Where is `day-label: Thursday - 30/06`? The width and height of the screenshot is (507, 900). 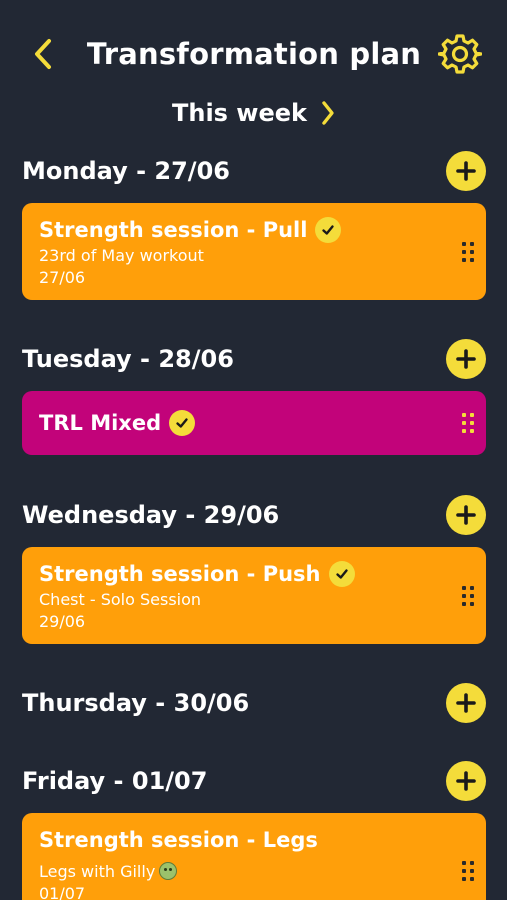 day-label: Thursday - 30/06 is located at coordinates (136, 703).